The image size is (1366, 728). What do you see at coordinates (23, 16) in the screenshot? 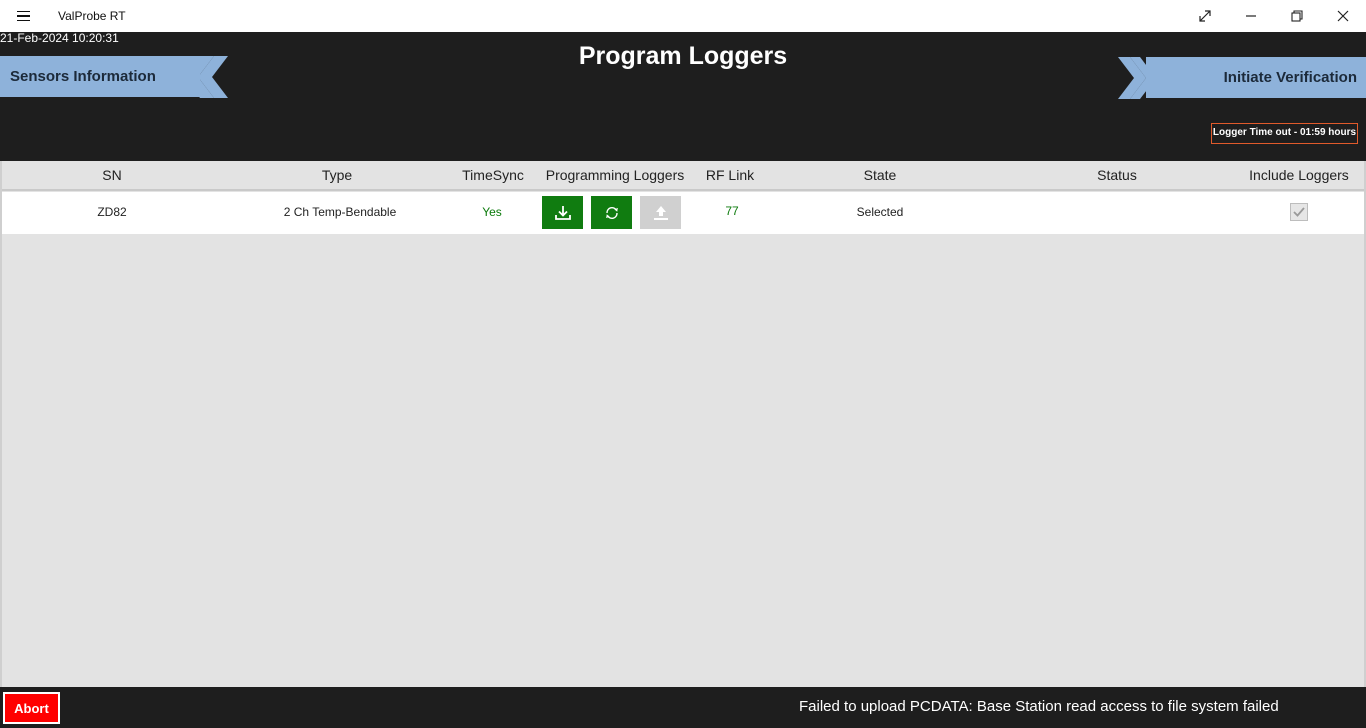
I see `hamburger-icon` at bounding box center [23, 16].